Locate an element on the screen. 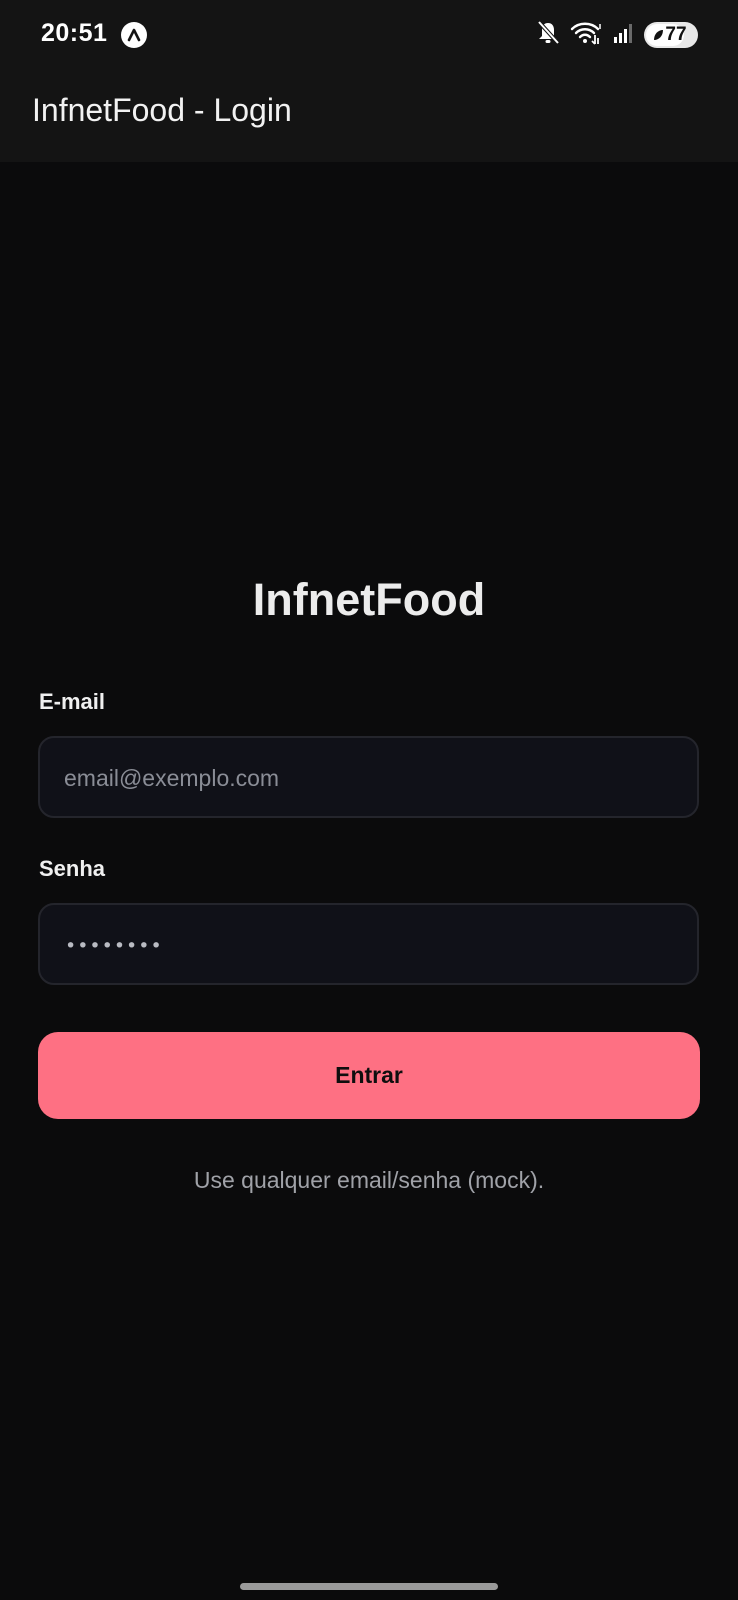 The height and width of the screenshot is (1600, 738). email-field: email@exemplo.com is located at coordinates (368, 777).